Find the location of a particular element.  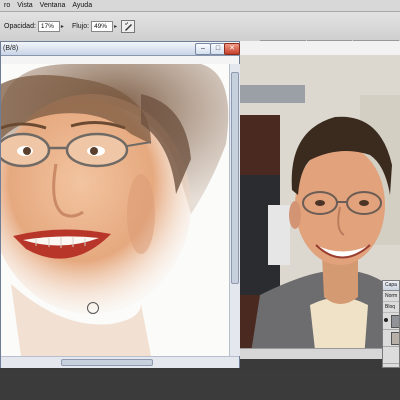

opacity-dropdown-icon: ▸ is located at coordinates (62, 26).